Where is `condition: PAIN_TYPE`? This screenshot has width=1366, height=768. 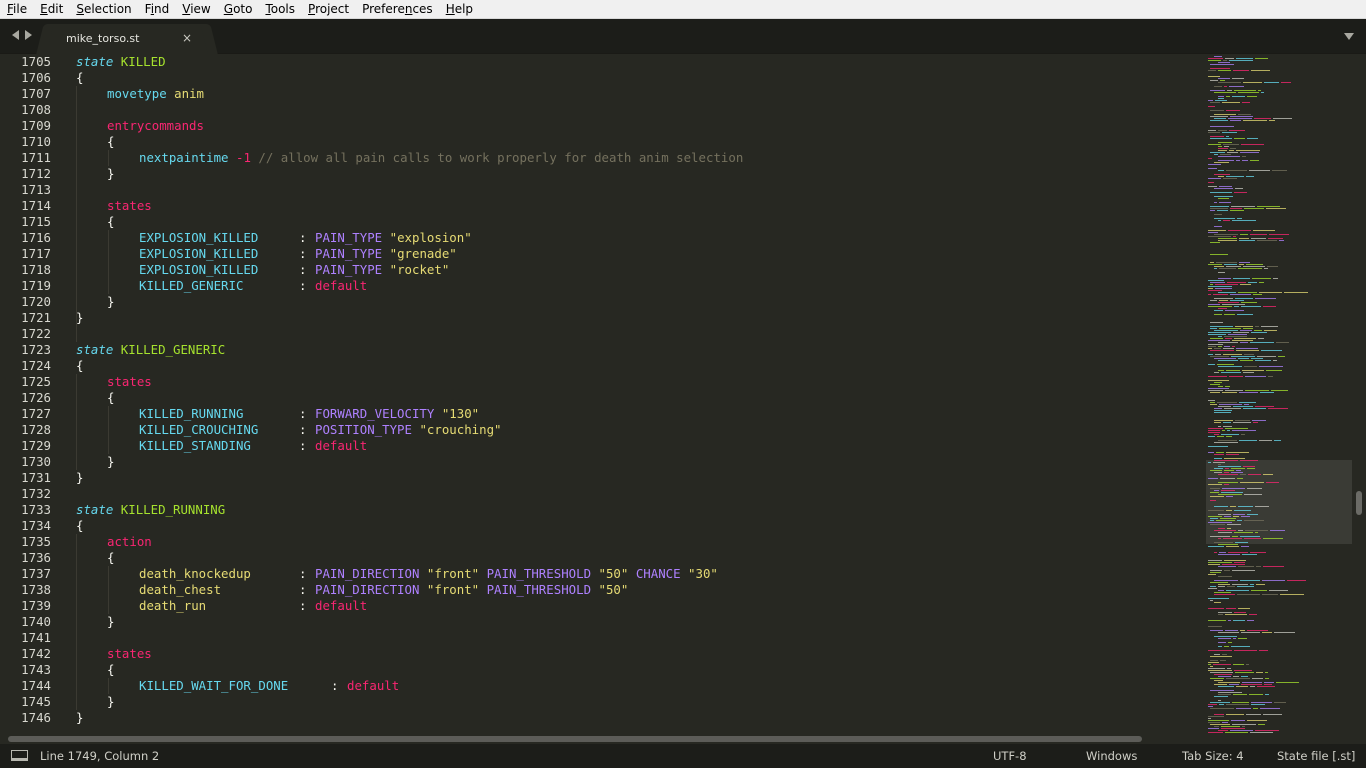
condition: PAIN_TYPE is located at coordinates (349, 269).